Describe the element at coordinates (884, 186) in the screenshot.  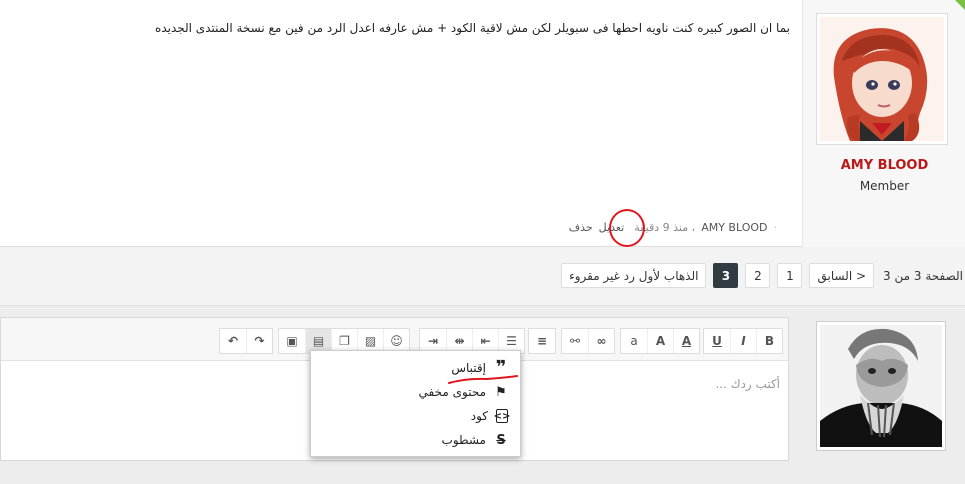
I see `author-rank: Member` at that location.